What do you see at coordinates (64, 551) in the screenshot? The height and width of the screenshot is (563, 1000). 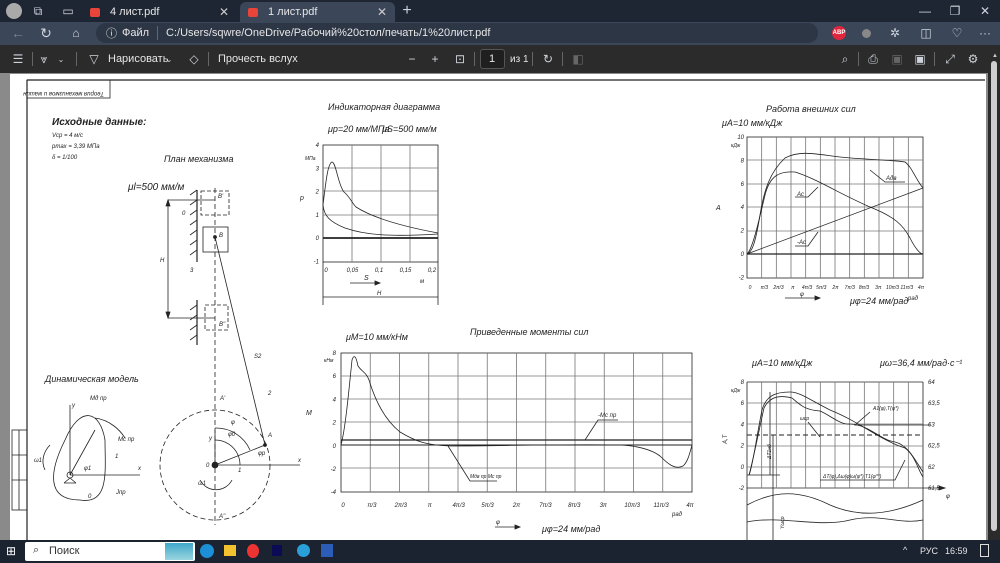 I see `search-placeholder: Поиск` at bounding box center [64, 551].